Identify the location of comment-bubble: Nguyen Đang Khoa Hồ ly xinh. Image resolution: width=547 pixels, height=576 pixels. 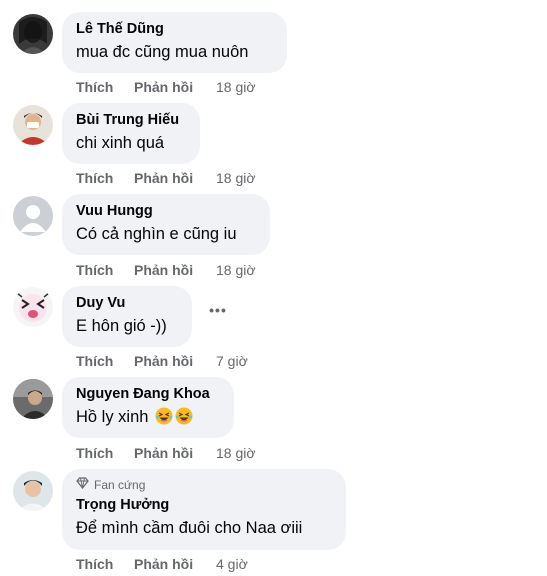
(148, 407).